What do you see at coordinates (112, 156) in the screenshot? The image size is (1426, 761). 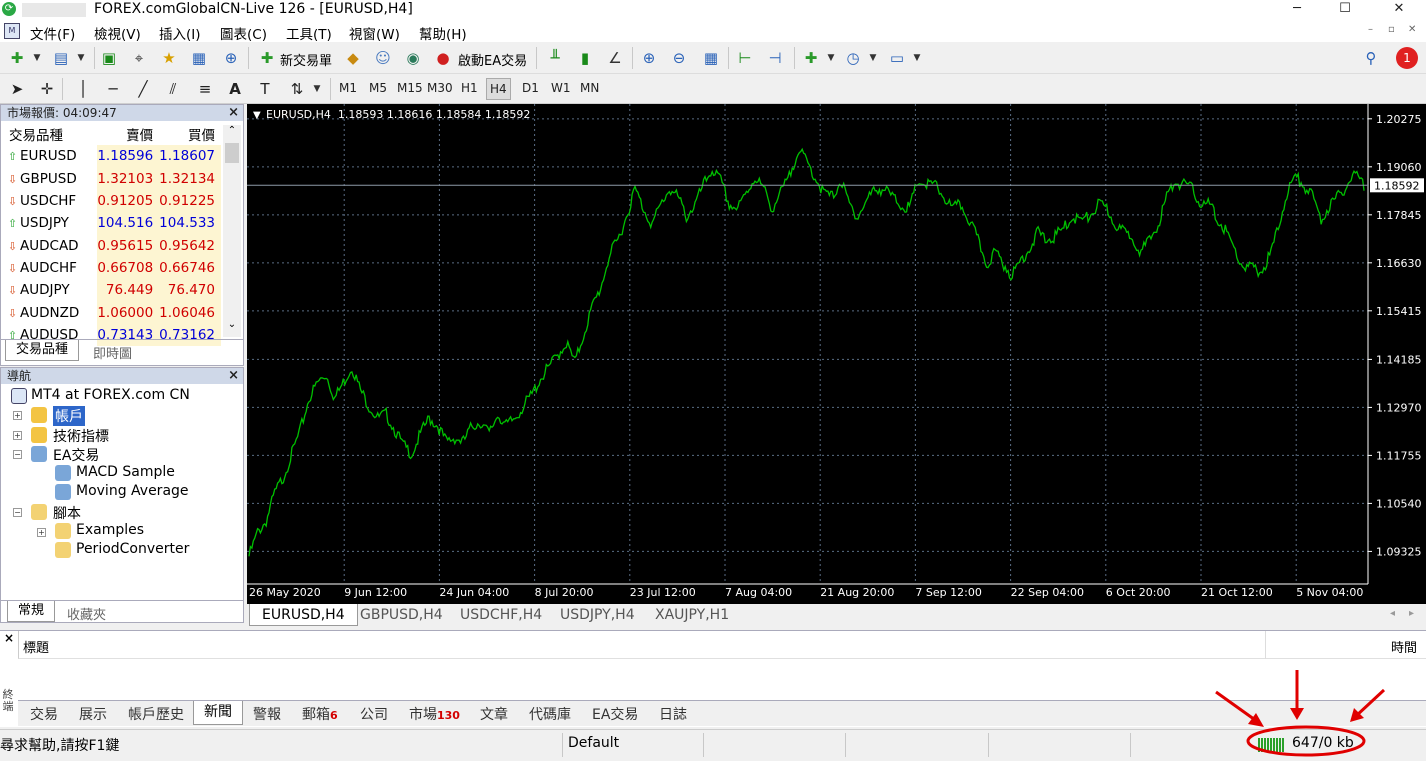 I see `market-watch-row: ⇧ EURUSD 1.18596 1.18607` at bounding box center [112, 156].